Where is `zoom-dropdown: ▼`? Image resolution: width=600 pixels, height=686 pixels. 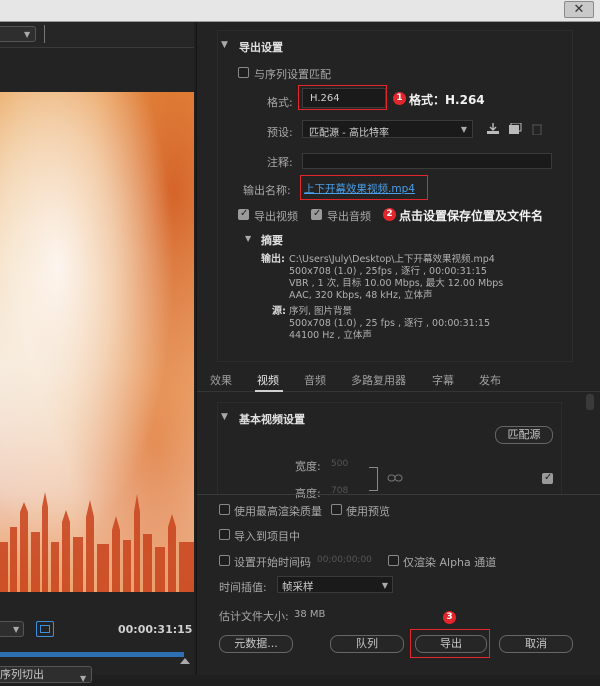 zoom-dropdown: ▼ is located at coordinates (12, 629).